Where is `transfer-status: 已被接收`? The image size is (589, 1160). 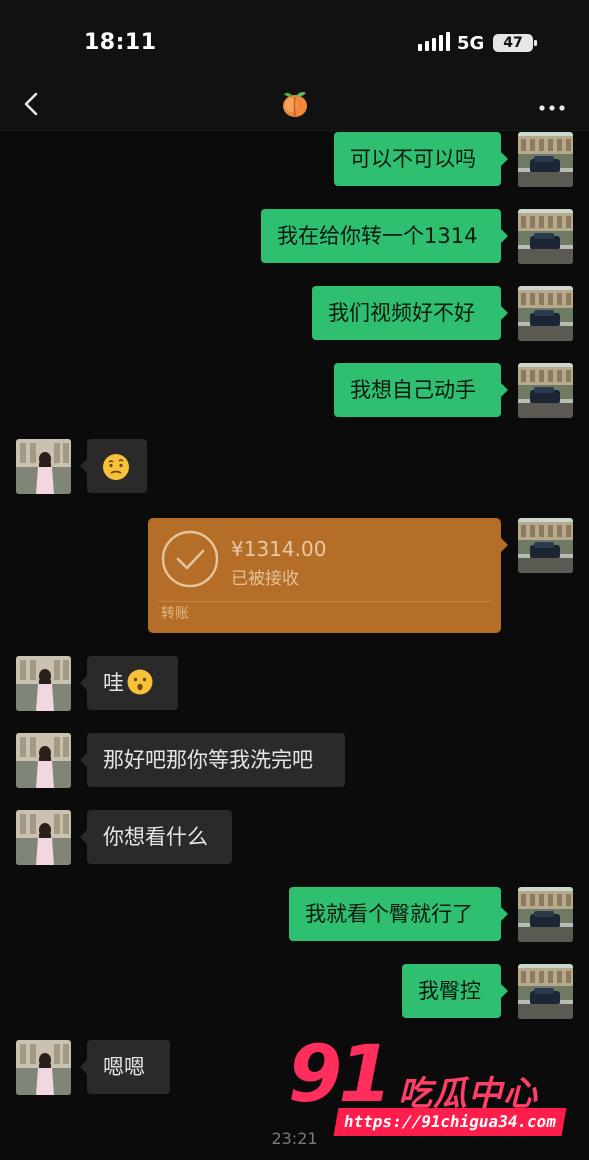
transfer-status: 已被接收 is located at coordinates (265, 579).